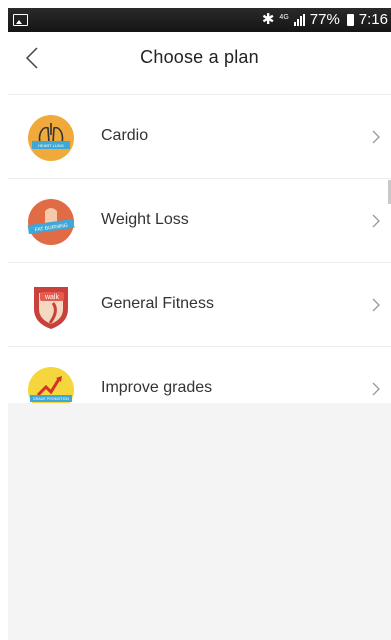  What do you see at coordinates (299, 20) in the screenshot?
I see `signal-icon` at bounding box center [299, 20].